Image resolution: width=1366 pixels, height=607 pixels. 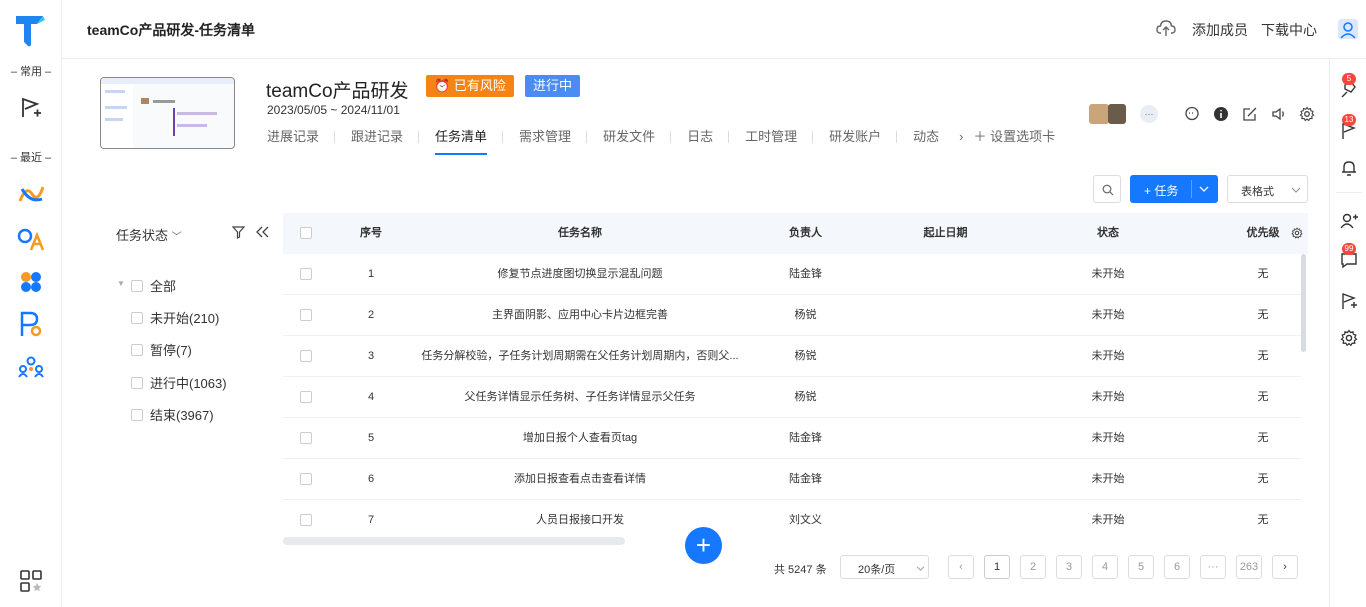 What do you see at coordinates (1349, 338) in the screenshot?
I see `settings-gear-icon` at bounding box center [1349, 338].